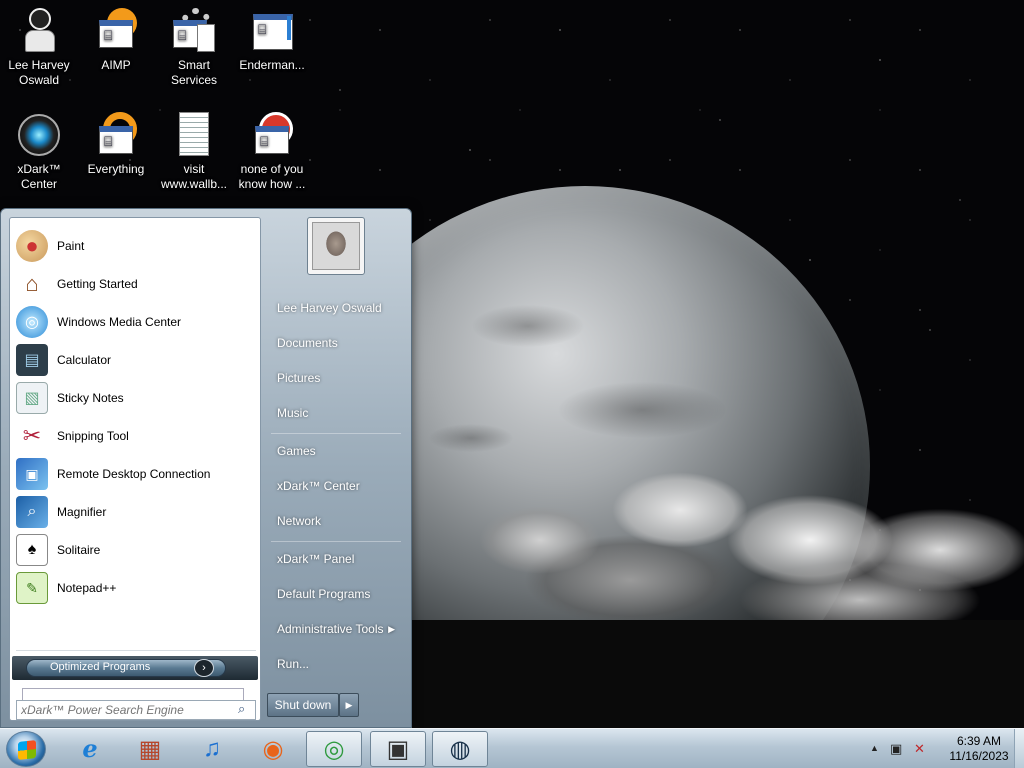 This screenshot has height=768, width=1024. I want to click on place-xdark-panel: xDark™ Panel, so click(336, 559).